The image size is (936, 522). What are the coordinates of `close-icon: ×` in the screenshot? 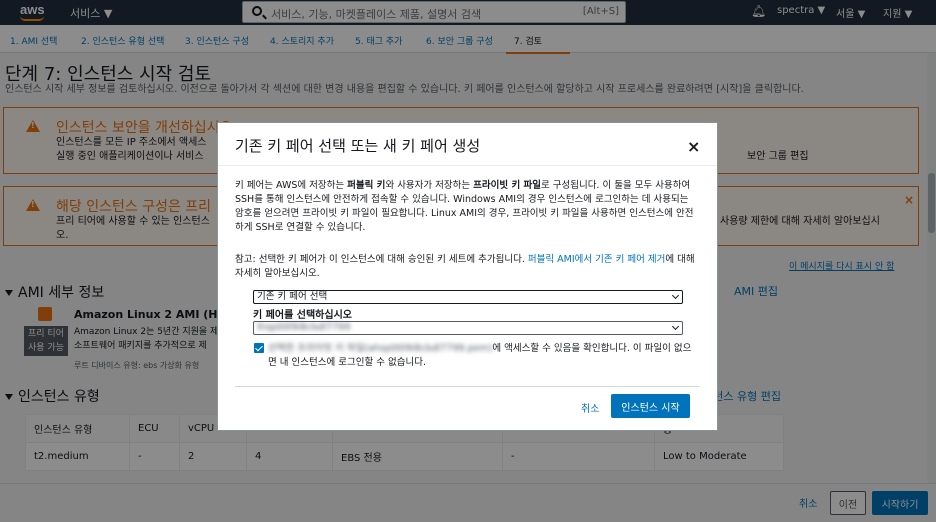 It's located at (693, 146).